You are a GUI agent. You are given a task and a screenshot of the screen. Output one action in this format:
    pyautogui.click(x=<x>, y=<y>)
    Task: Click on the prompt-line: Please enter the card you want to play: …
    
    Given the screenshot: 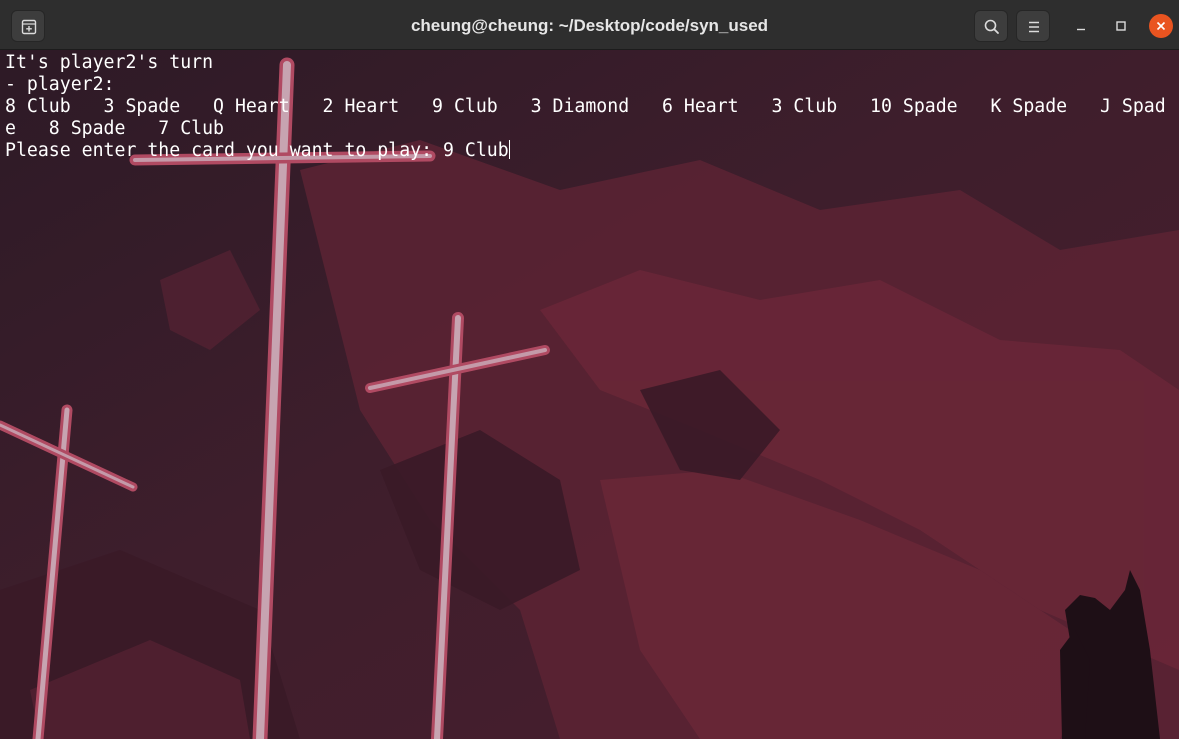 What is the action you would take?
    pyautogui.click(x=585, y=151)
    